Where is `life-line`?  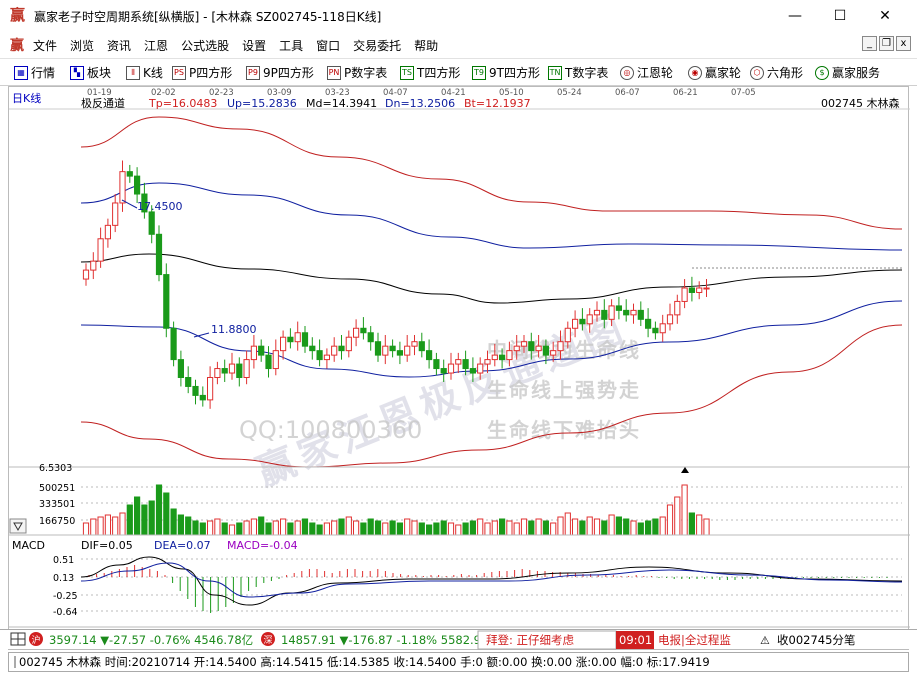 life-line is located at coordinates (491, 278).